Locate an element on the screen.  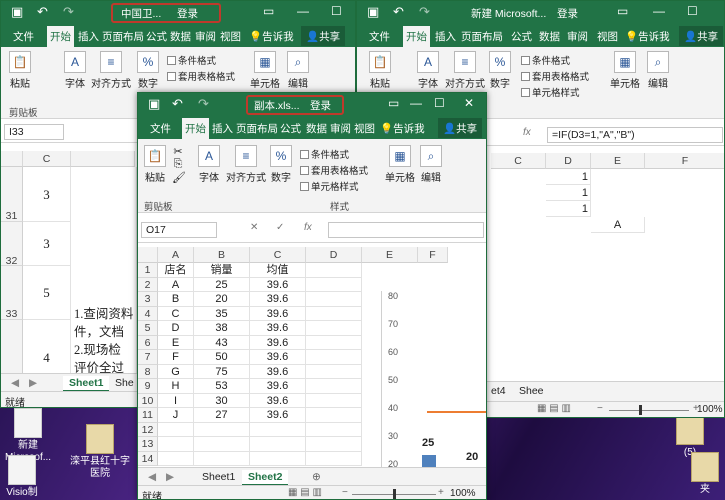
row-header: 2 is located at coordinates (148, 284).